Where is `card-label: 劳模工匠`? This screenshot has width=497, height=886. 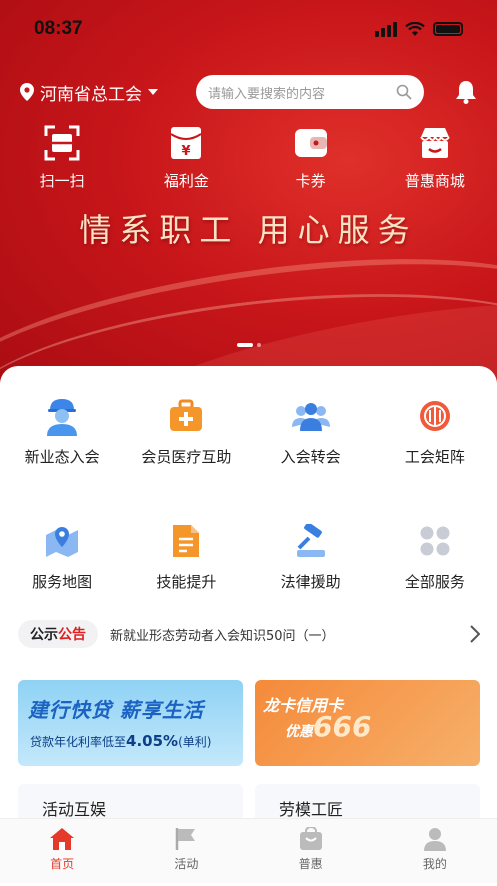 card-label: 劳模工匠 is located at coordinates (311, 809).